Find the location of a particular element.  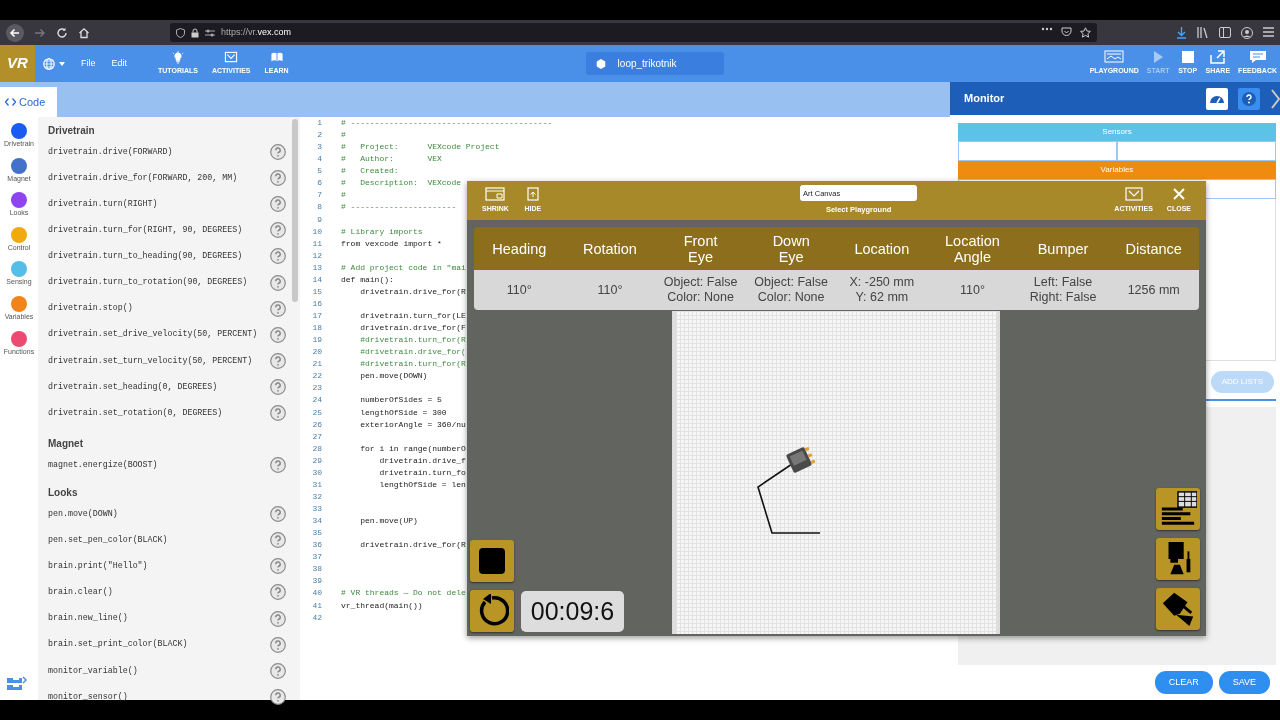

command-item: drivetrain.set_heading(0, DEGREES) is located at coordinates (133, 387).